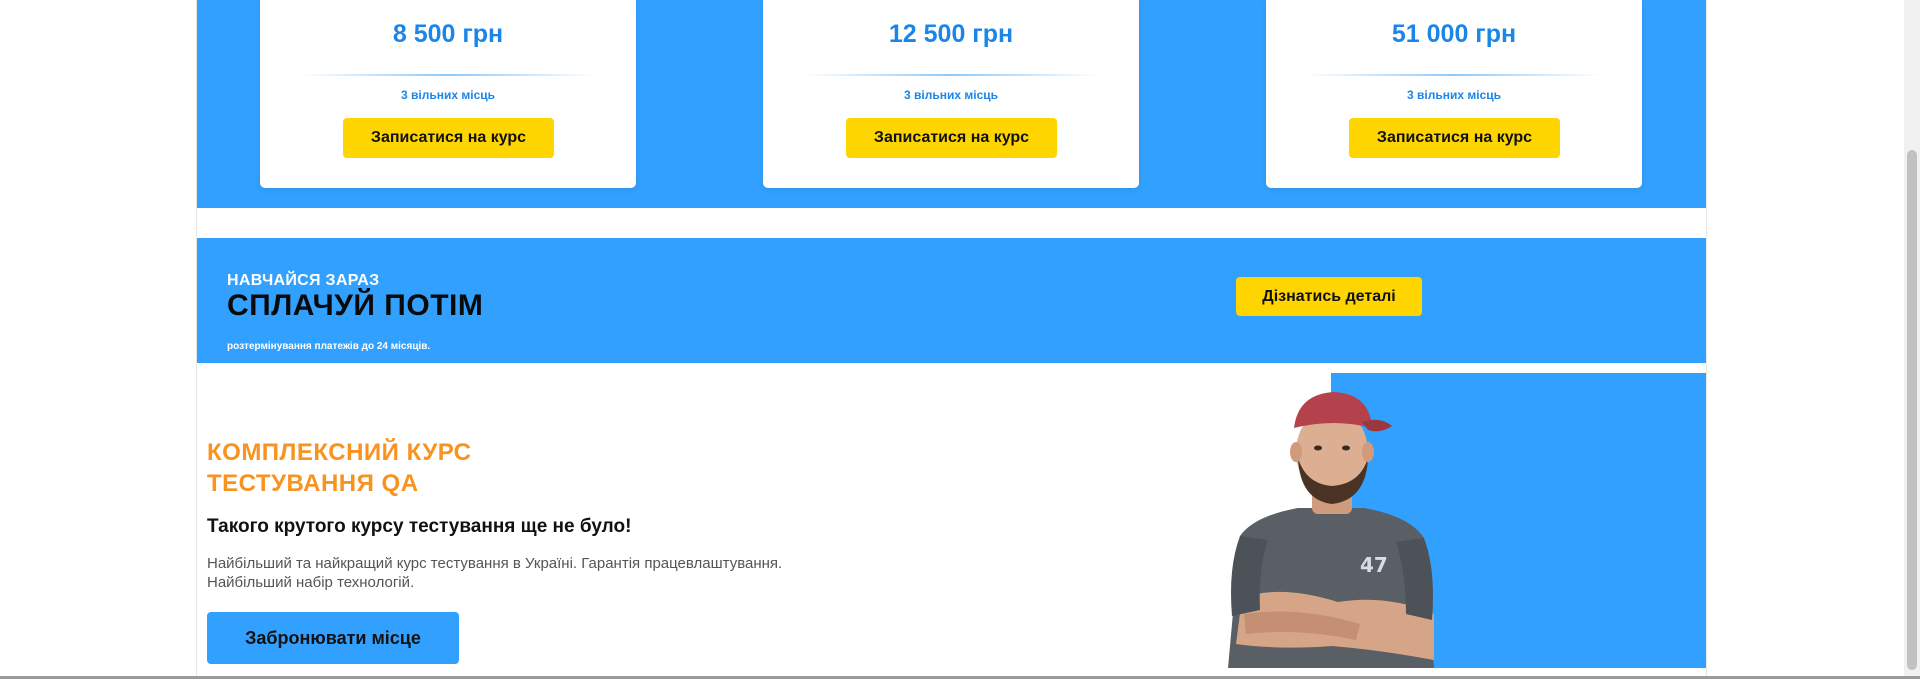  I want to click on course-title: КОМПЛЕКСНИЙ КУРС ТЕСТУВАННЯ QA, so click(339, 468).